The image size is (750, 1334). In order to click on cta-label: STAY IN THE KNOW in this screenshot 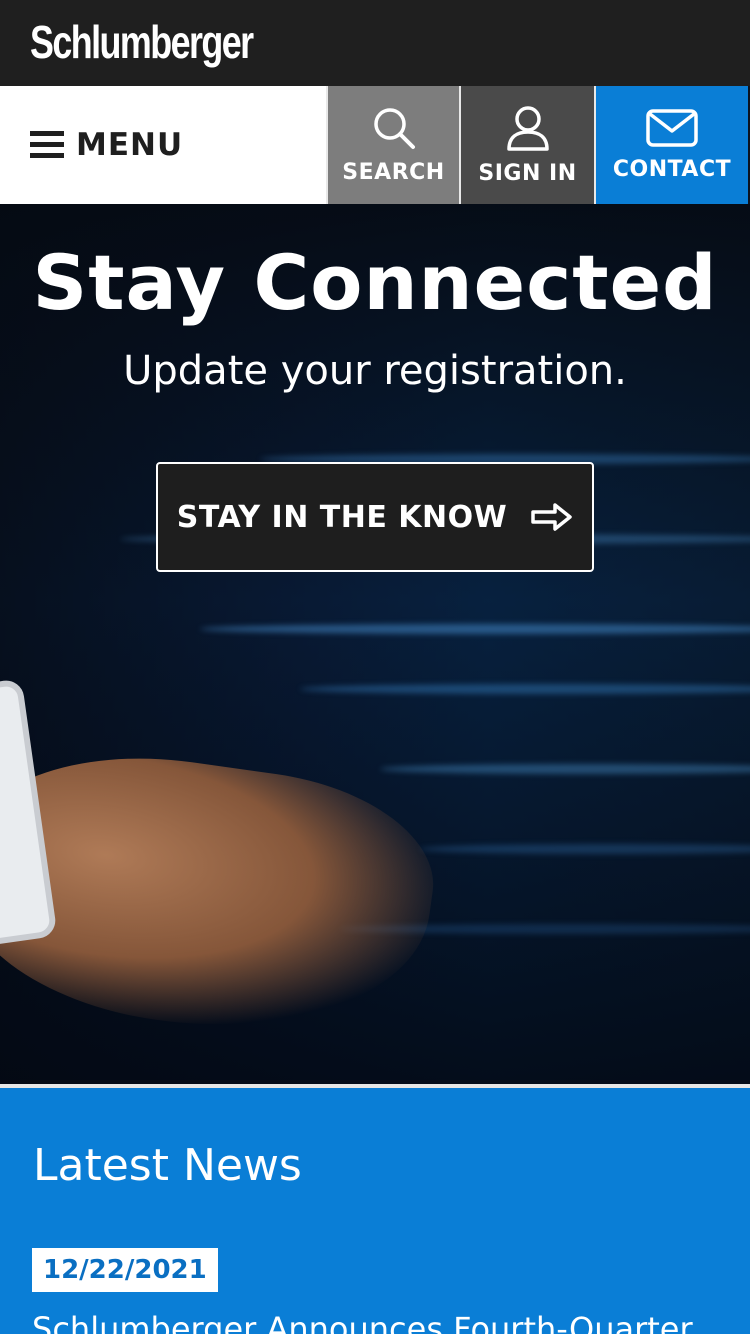, I will do `click(342, 517)`.